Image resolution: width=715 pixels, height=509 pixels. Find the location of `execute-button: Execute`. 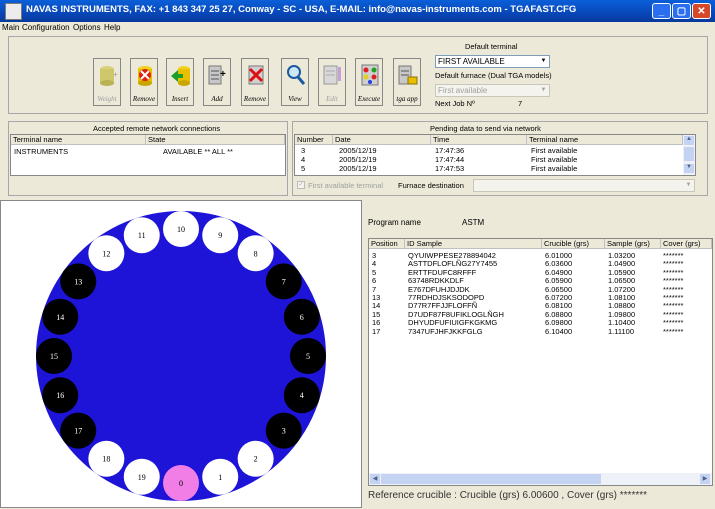

execute-button: Execute is located at coordinates (369, 82).